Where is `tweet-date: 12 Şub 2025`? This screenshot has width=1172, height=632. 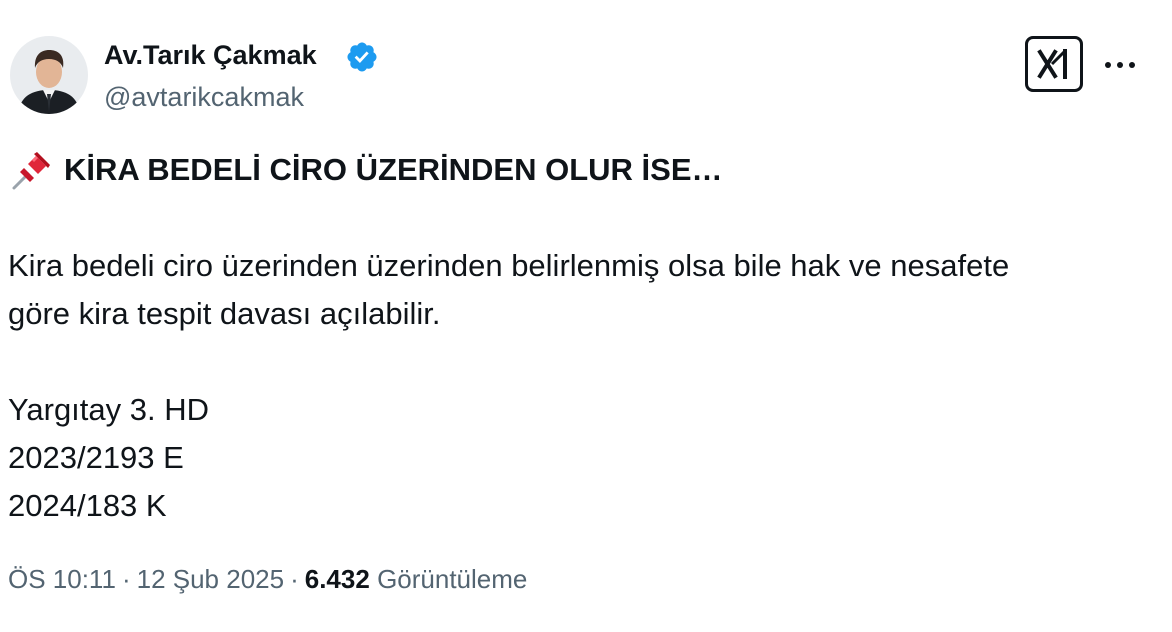
tweet-date: 12 Şub 2025 is located at coordinates (210, 579).